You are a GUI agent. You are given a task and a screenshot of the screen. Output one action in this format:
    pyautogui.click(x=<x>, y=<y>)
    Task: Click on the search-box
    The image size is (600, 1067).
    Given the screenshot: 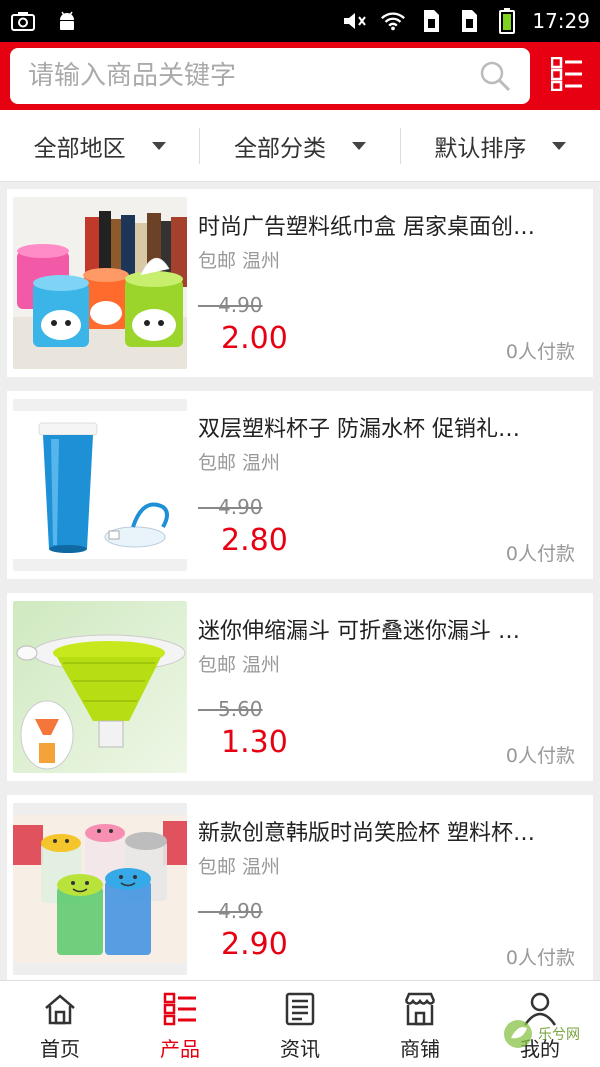 What is the action you would take?
    pyautogui.click(x=270, y=76)
    